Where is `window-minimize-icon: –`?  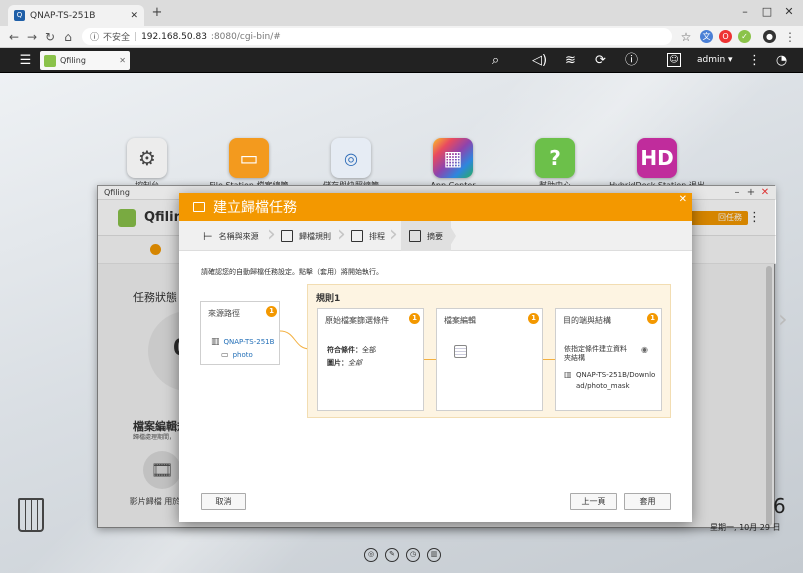 window-minimize-icon: – is located at coordinates (737, 193).